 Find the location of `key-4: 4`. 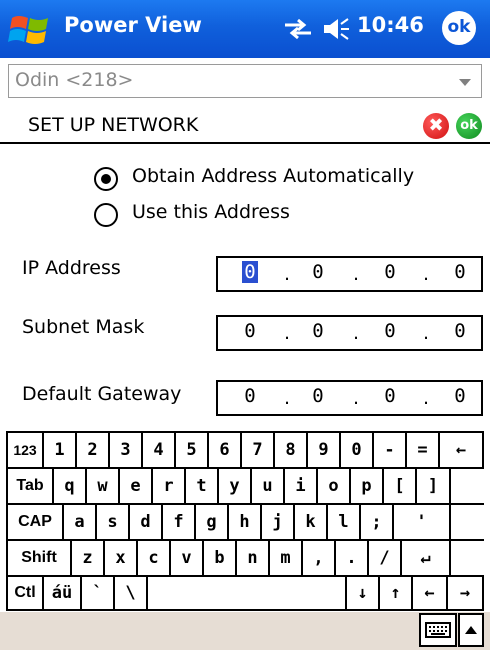

key-4: 4 is located at coordinates (159, 450).